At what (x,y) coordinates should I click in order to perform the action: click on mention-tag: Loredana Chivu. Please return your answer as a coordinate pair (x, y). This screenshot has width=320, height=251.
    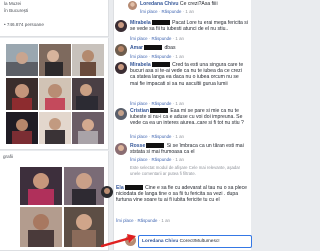
    Looking at the image, I should click on (160, 241).